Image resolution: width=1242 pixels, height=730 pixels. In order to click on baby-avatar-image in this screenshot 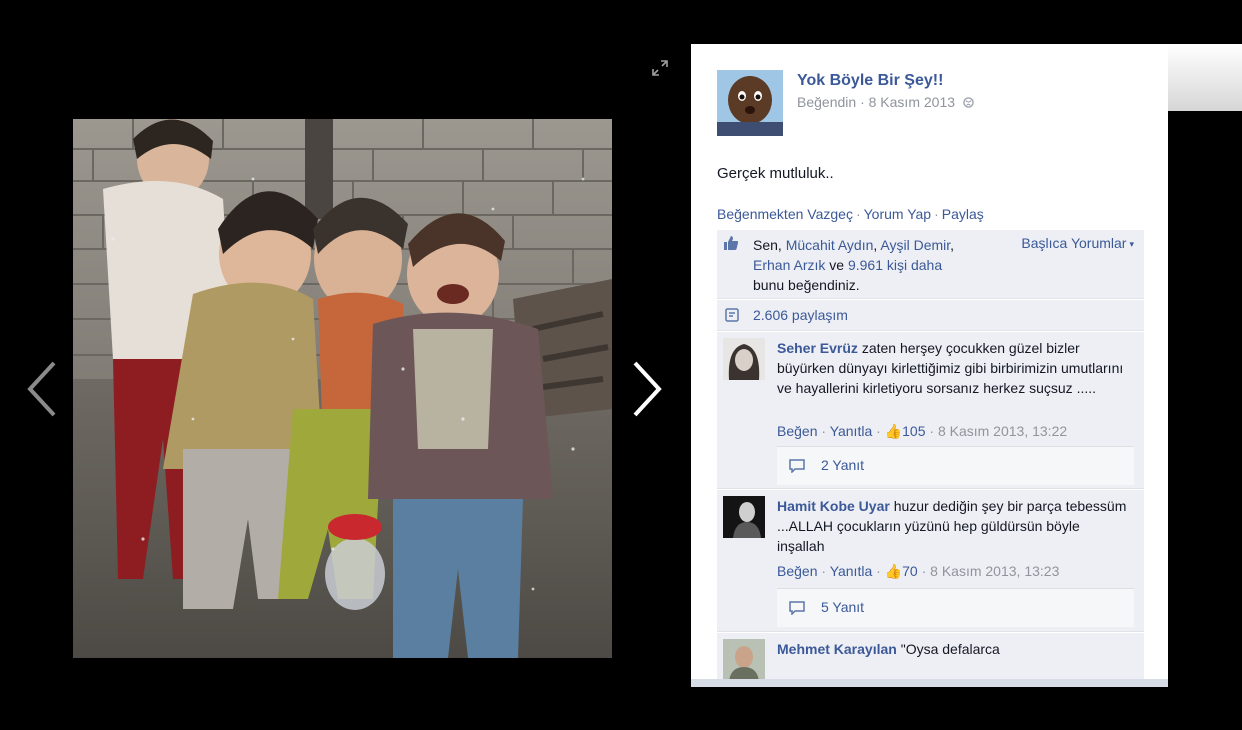, I will do `click(750, 103)`.